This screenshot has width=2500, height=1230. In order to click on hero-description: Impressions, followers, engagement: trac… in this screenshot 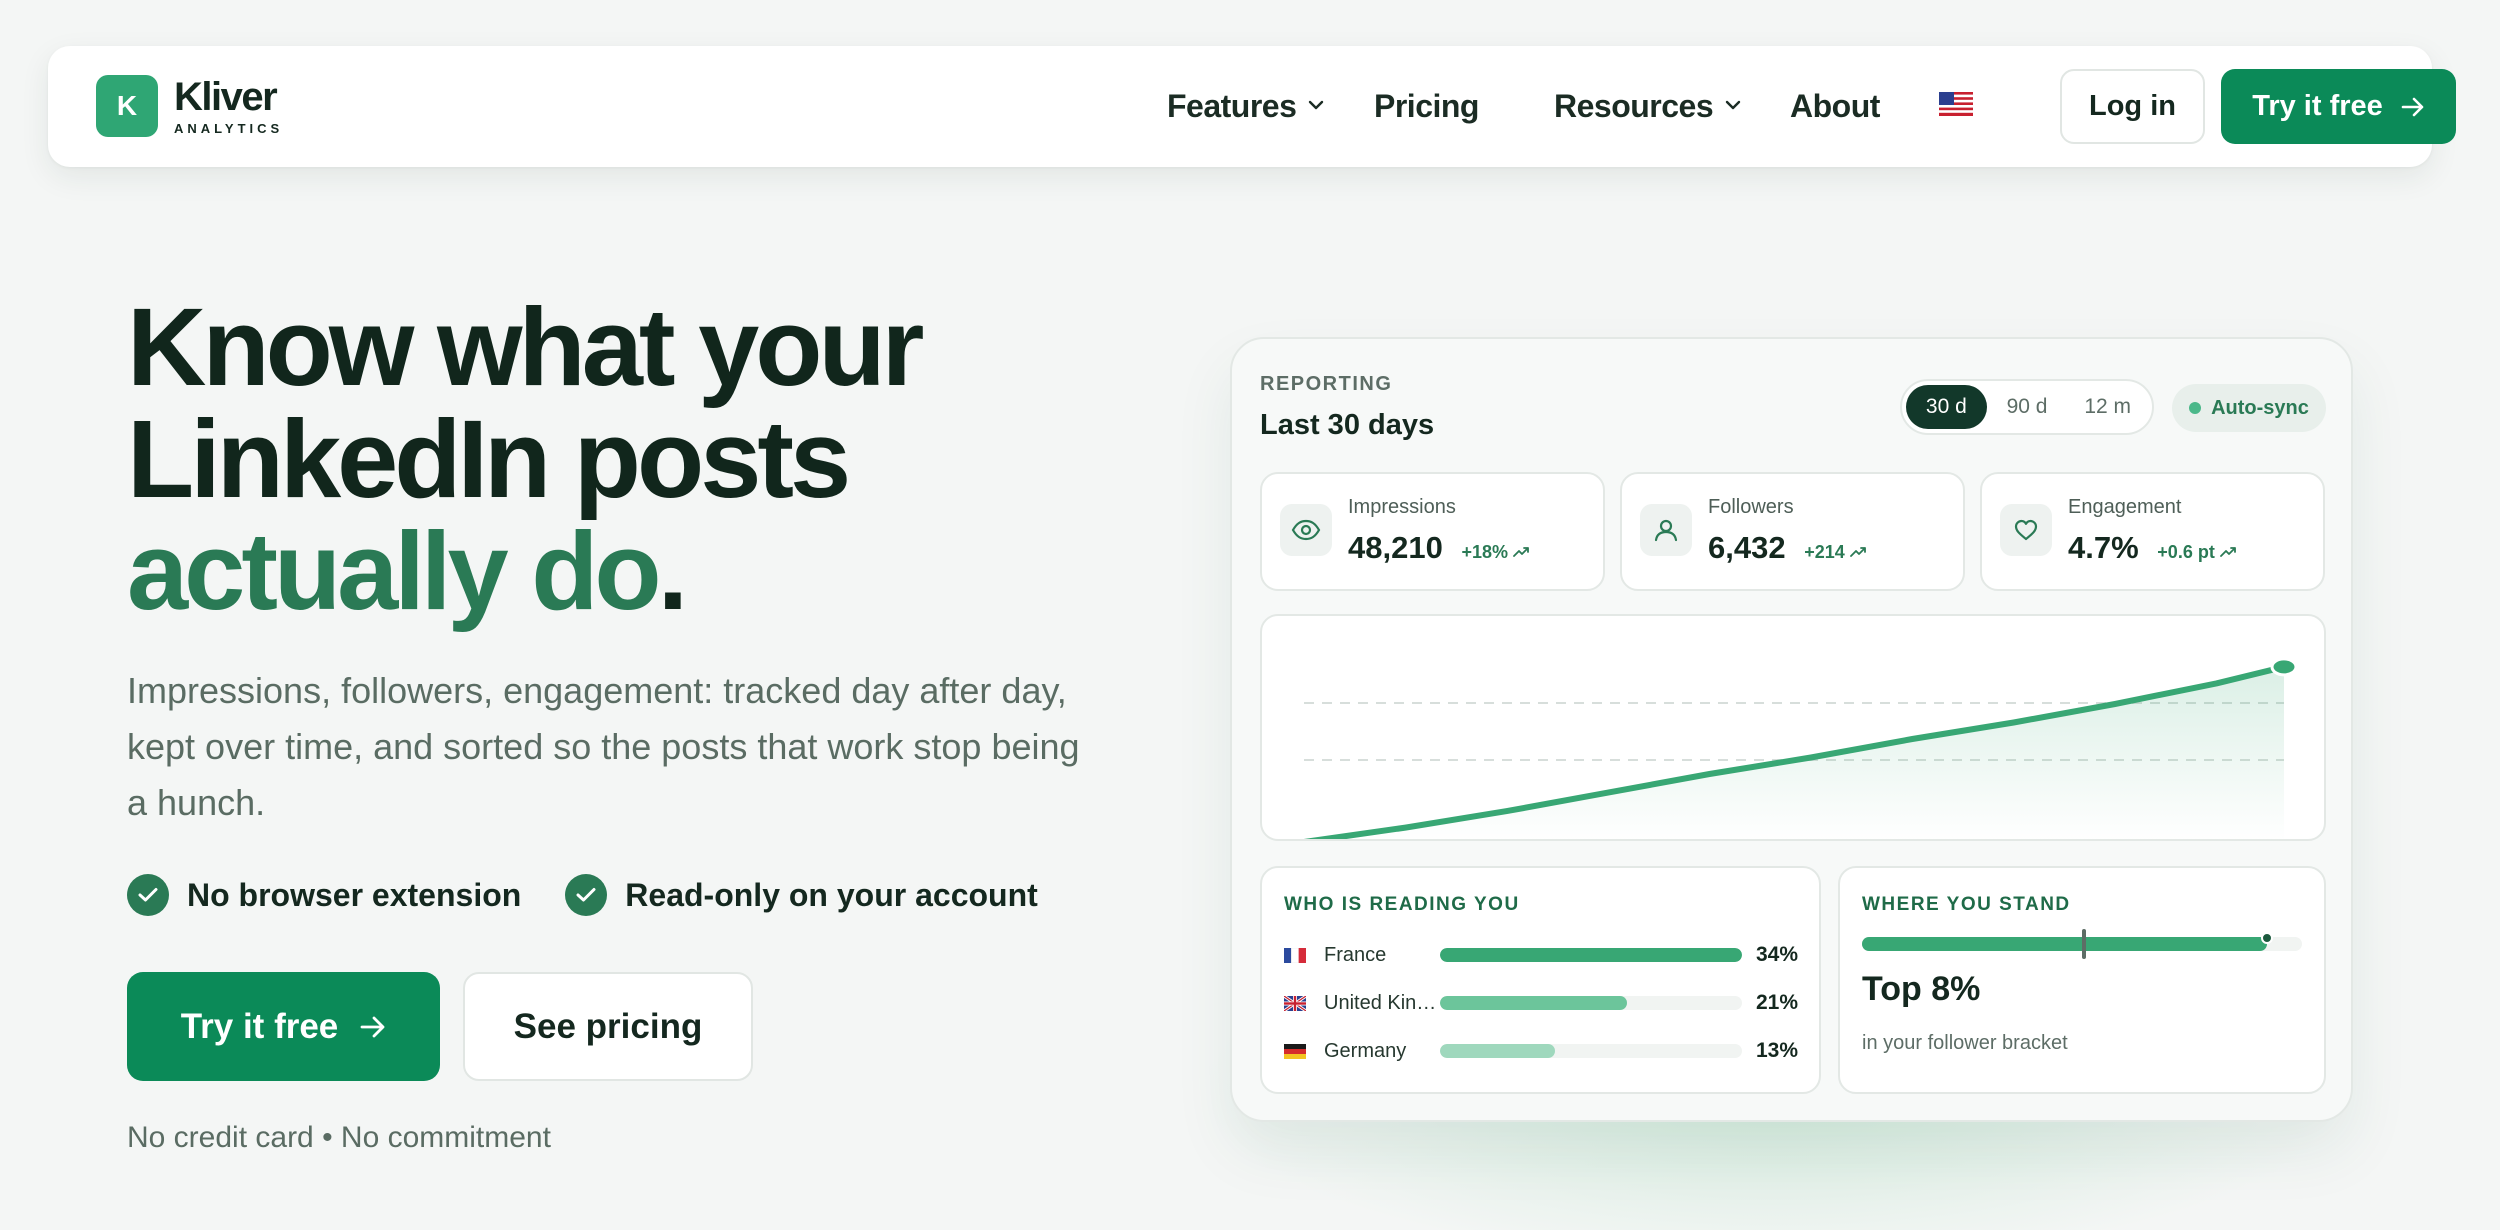, I will do `click(603, 746)`.